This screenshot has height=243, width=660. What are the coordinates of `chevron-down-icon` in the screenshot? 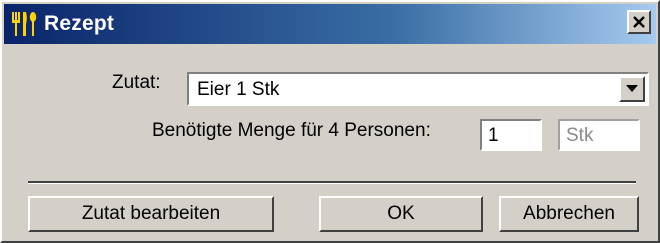 It's located at (632, 88).